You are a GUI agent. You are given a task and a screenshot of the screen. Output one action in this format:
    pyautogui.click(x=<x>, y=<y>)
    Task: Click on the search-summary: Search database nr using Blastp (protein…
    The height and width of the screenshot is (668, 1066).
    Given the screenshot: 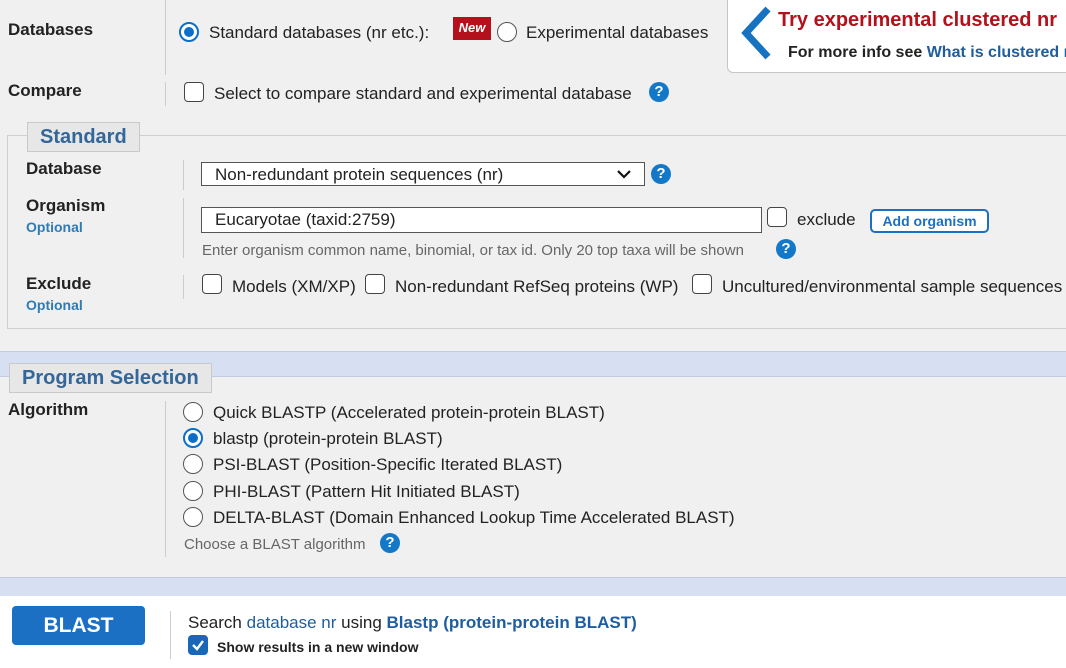 What is the action you would take?
    pyautogui.click(x=412, y=623)
    